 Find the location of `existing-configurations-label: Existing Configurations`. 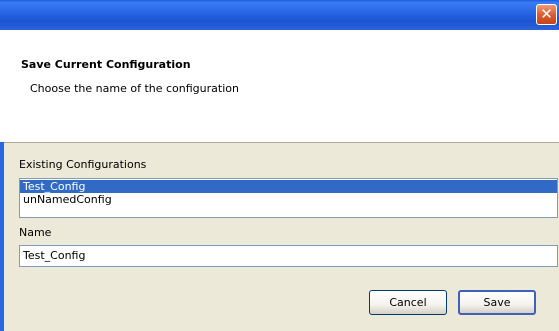

existing-configurations-label: Existing Configurations is located at coordinates (83, 164).